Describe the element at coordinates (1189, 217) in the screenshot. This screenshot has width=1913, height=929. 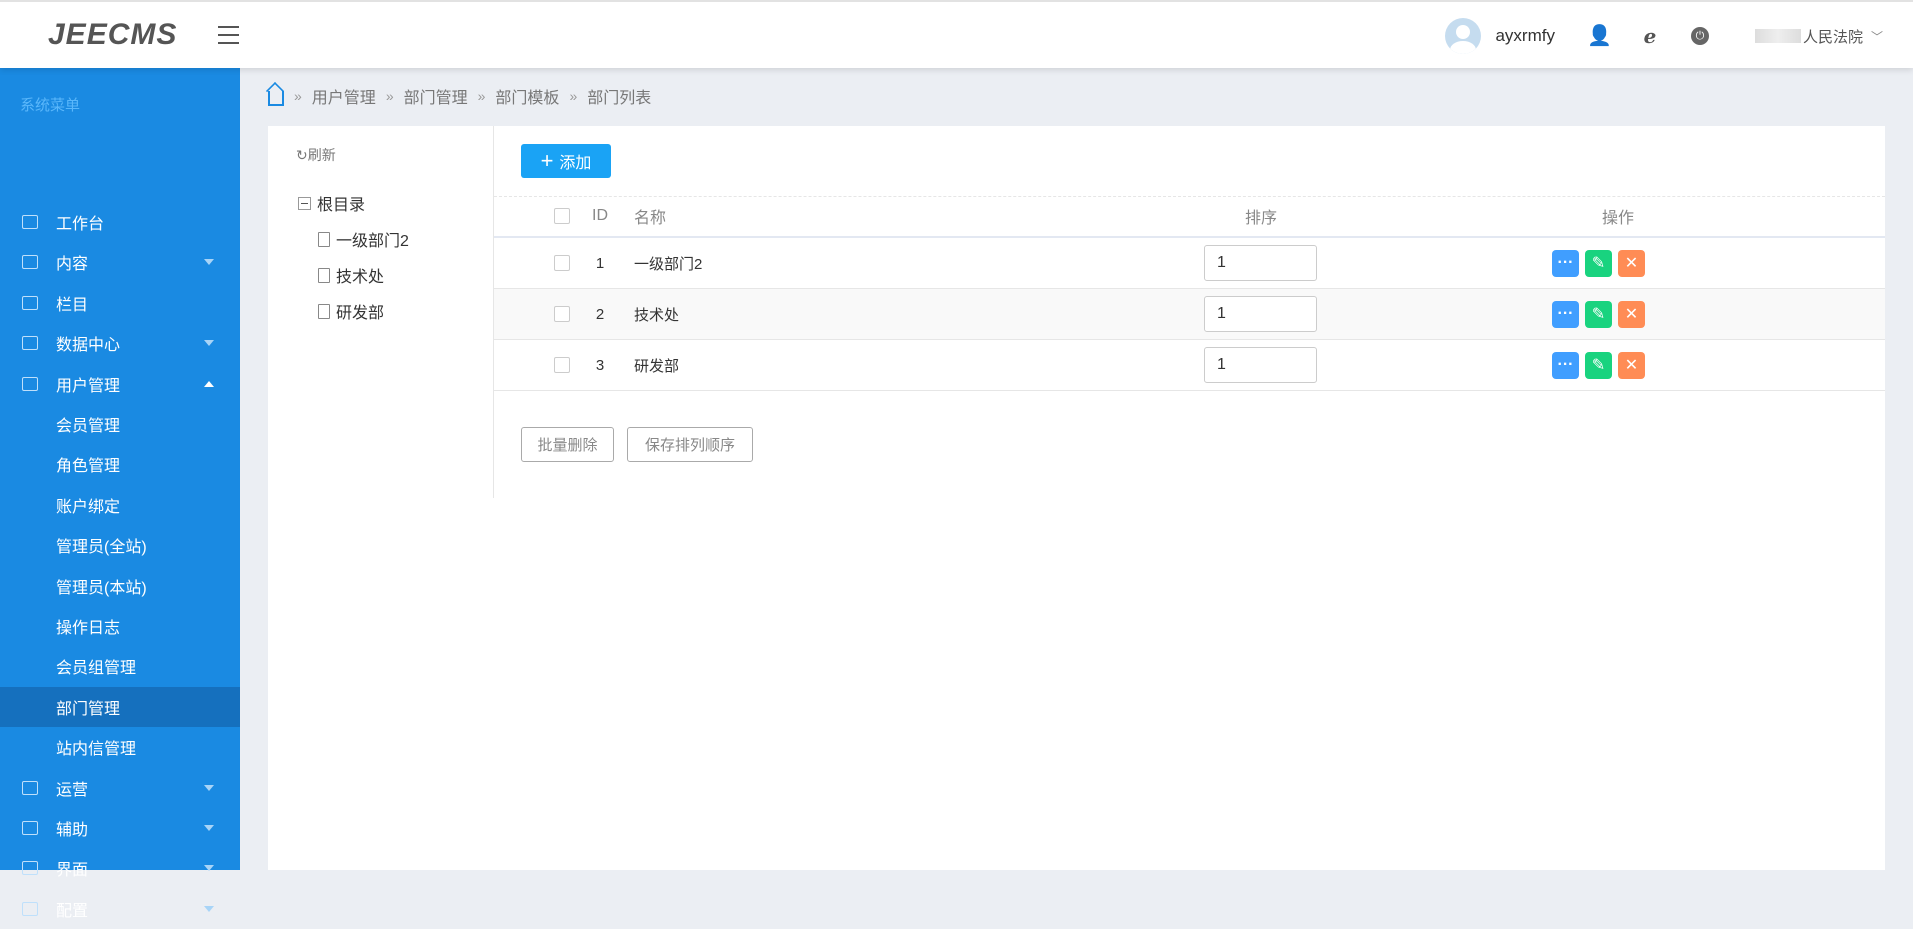
I see `table-header: ID 名称 排序 操作` at that location.